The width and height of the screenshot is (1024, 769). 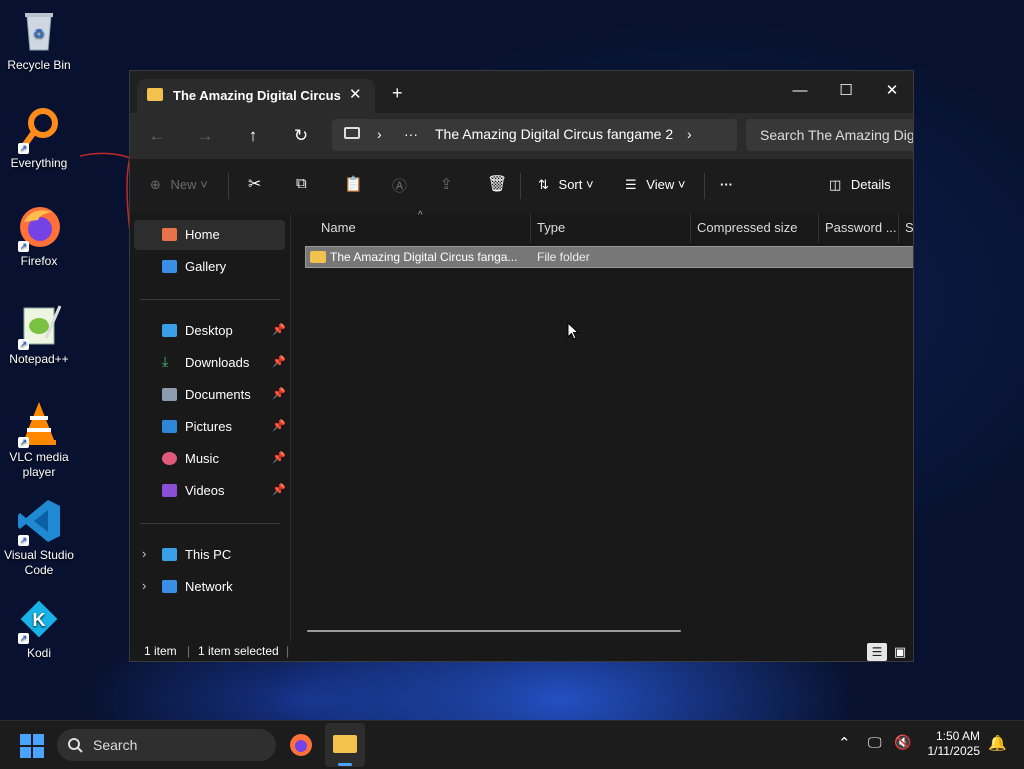 I want to click on notification-bell-icon: 🔔, so click(x=997, y=743).